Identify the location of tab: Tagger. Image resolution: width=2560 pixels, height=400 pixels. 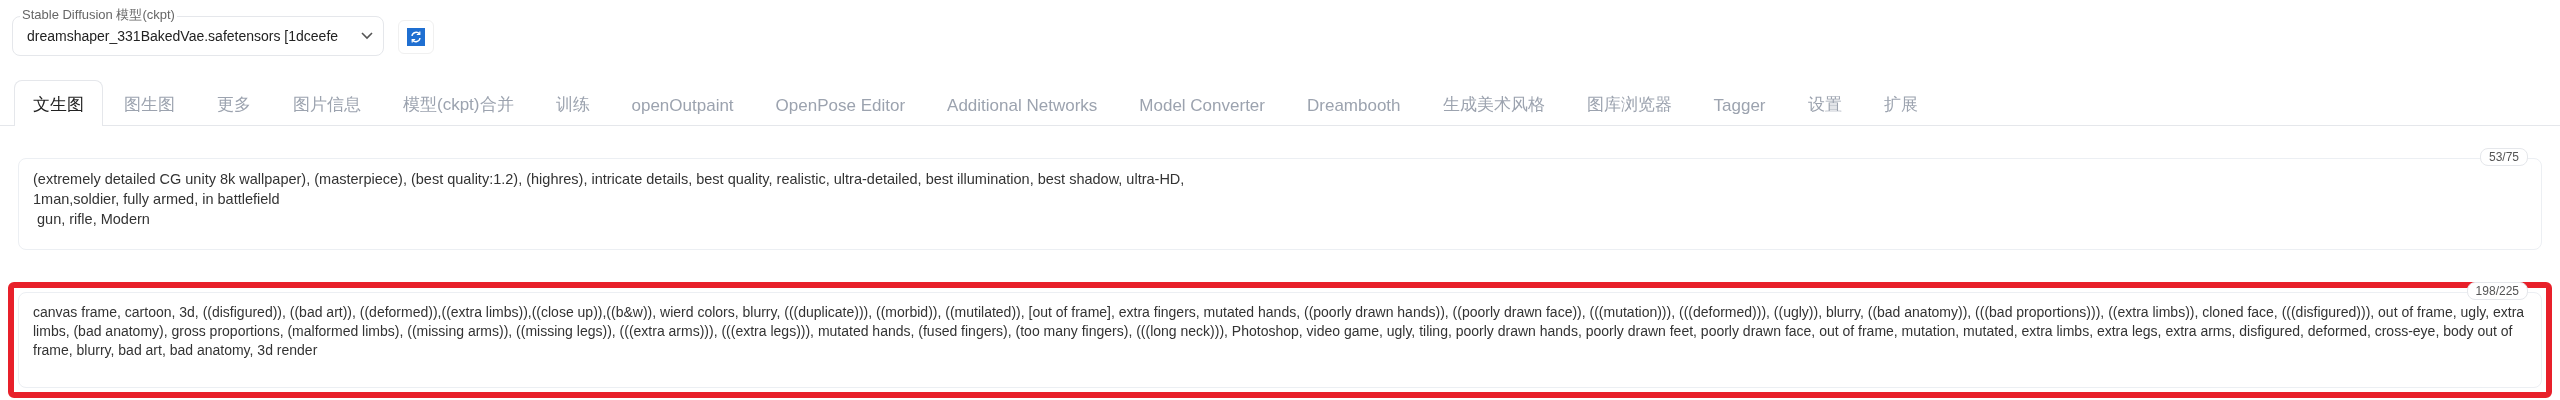
(1739, 105).